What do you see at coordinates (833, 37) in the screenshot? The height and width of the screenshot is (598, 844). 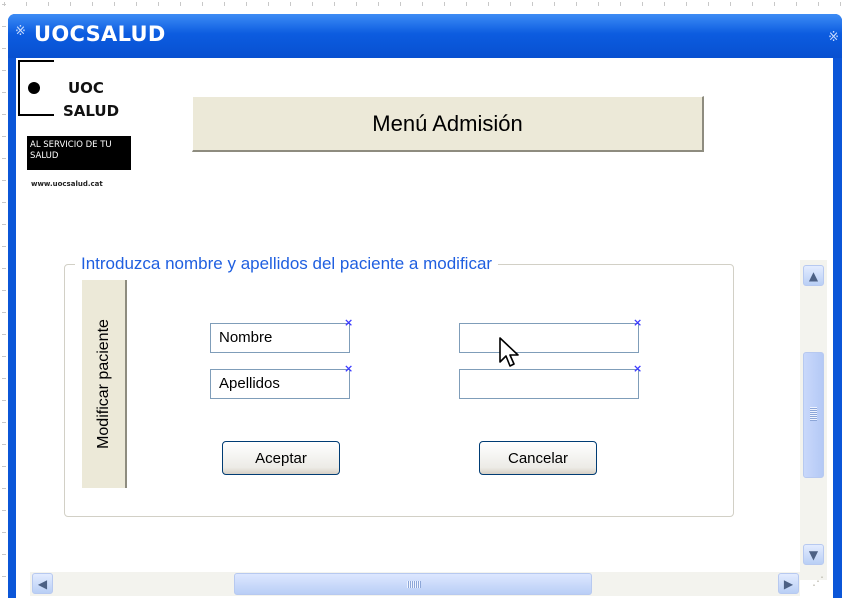 I see `title-grip-icon-right: ※` at bounding box center [833, 37].